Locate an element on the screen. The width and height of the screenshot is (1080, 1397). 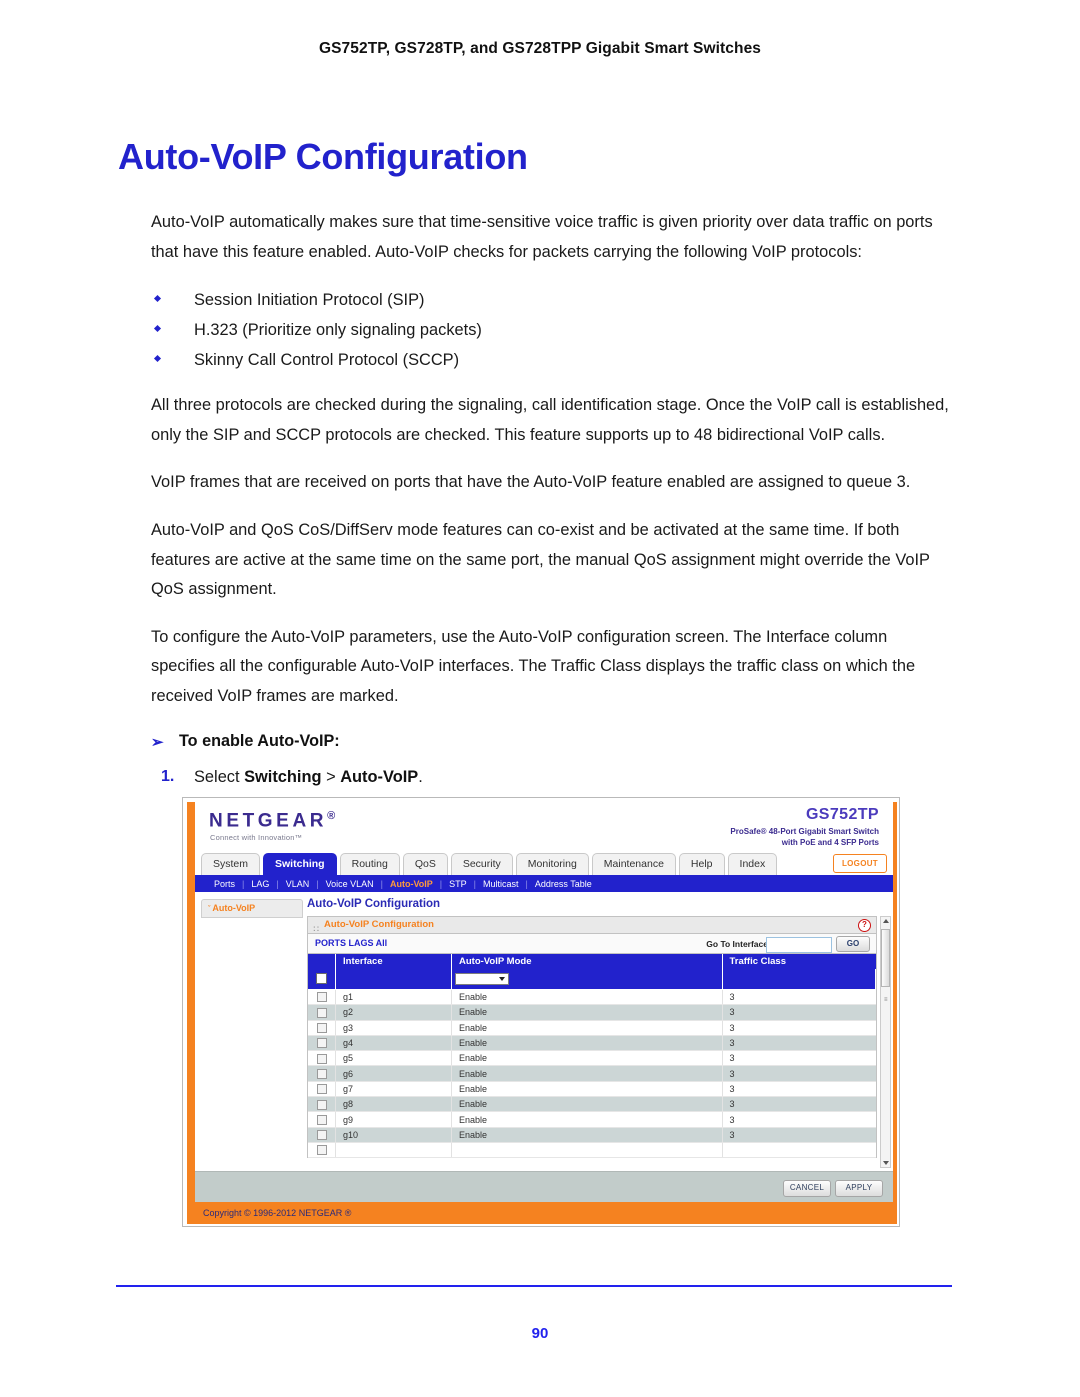
table-row-partial is located at coordinates (592, 1150).